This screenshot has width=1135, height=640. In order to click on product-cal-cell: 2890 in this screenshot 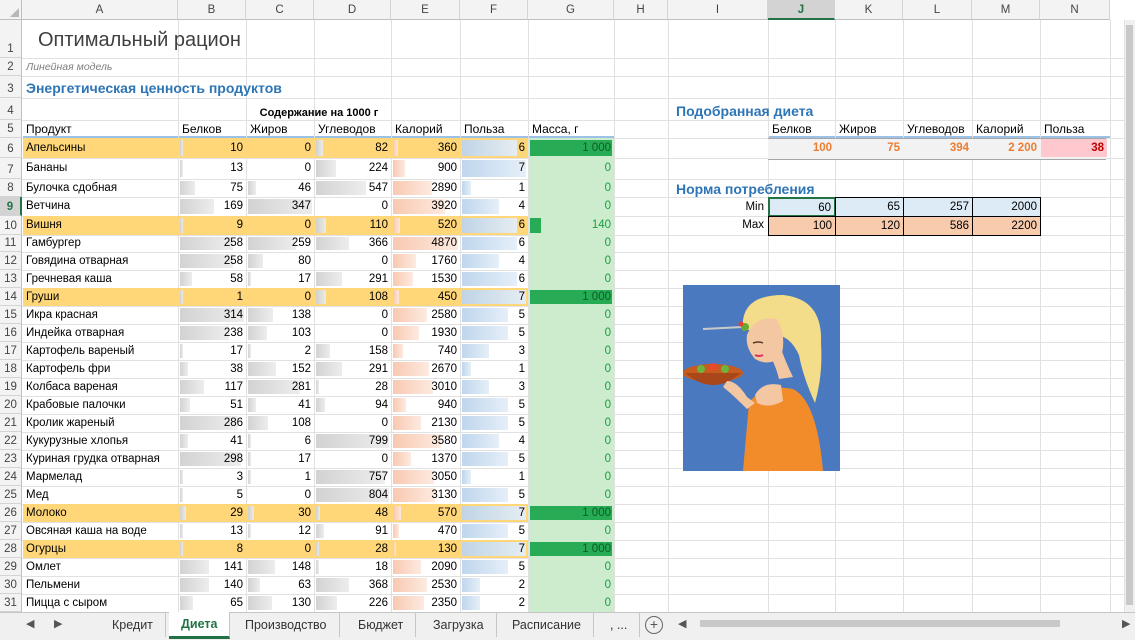, I will do `click(426, 188)`.